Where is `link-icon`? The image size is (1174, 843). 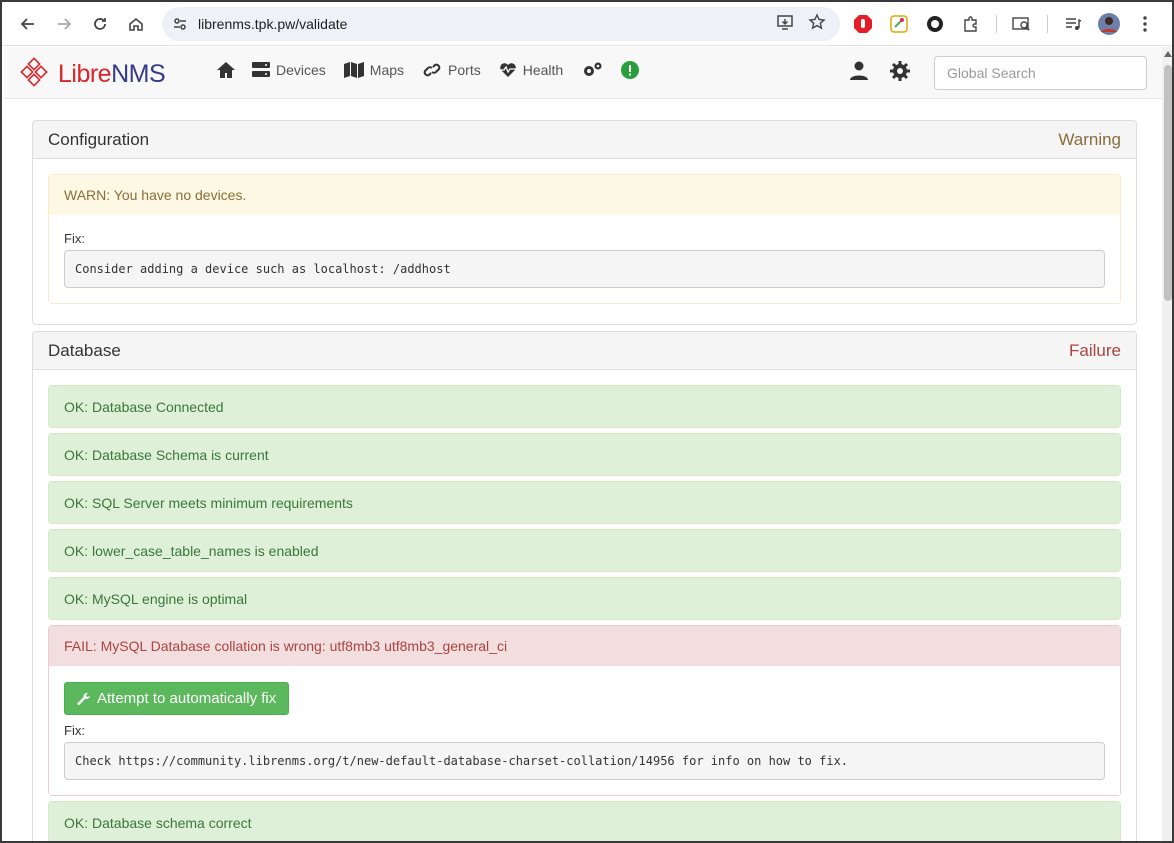
link-icon is located at coordinates (432, 70).